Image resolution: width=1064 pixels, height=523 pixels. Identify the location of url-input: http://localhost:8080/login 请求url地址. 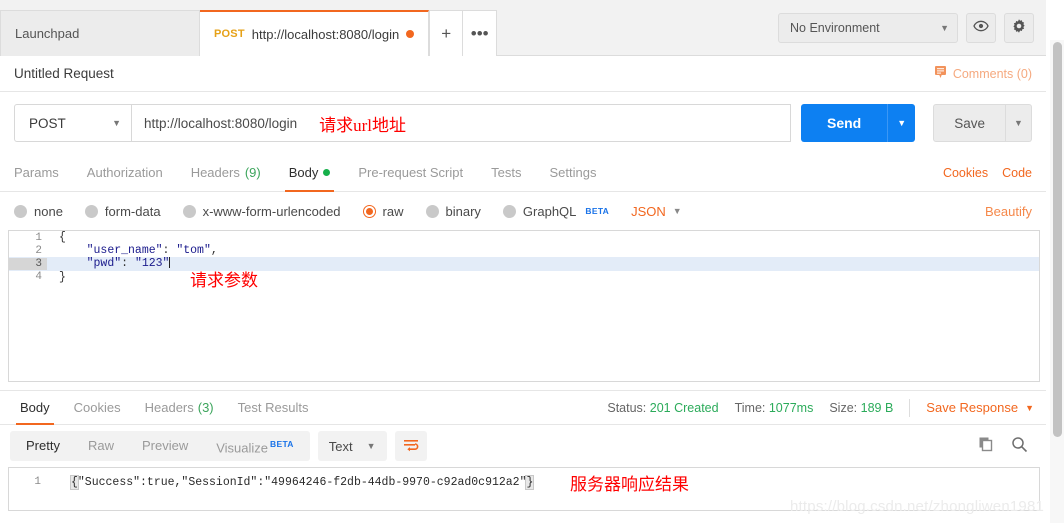
(461, 123).